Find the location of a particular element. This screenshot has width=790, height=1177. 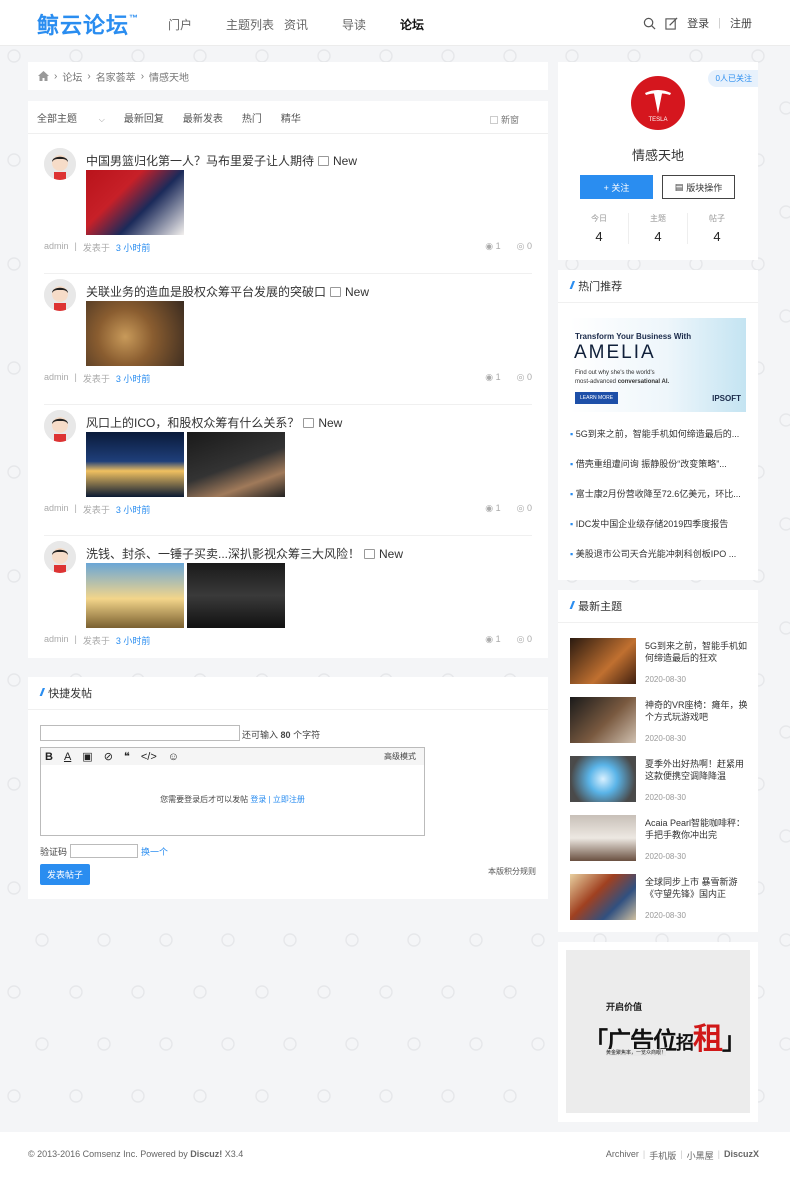

thread-stats: ◉ 1 ◎ 0 is located at coordinates (508, 377).